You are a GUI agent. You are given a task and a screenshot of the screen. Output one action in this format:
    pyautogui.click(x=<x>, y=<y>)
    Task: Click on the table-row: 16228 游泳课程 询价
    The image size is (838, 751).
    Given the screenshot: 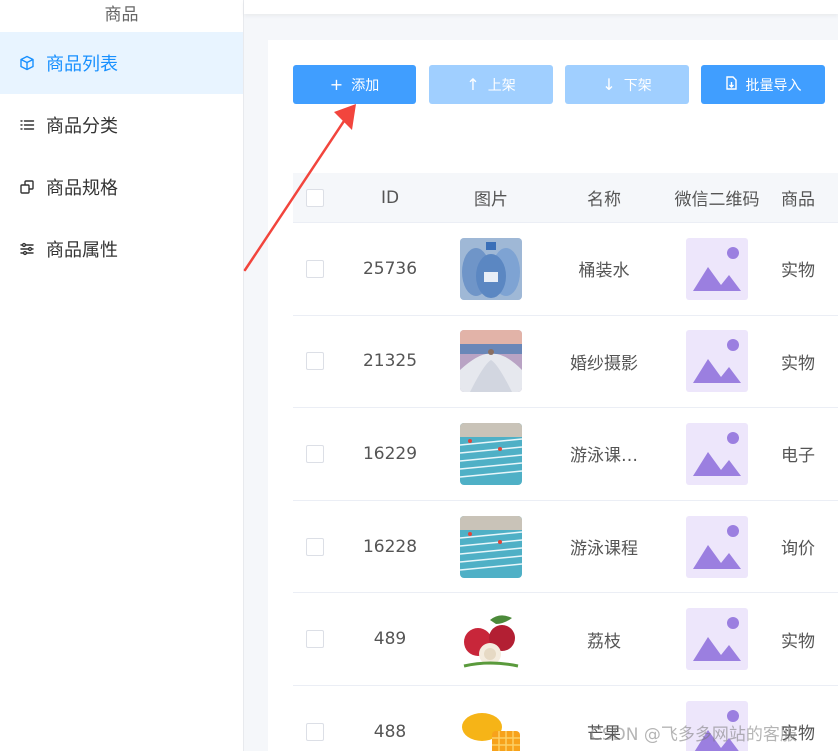 What is the action you would take?
    pyautogui.click(x=565, y=547)
    